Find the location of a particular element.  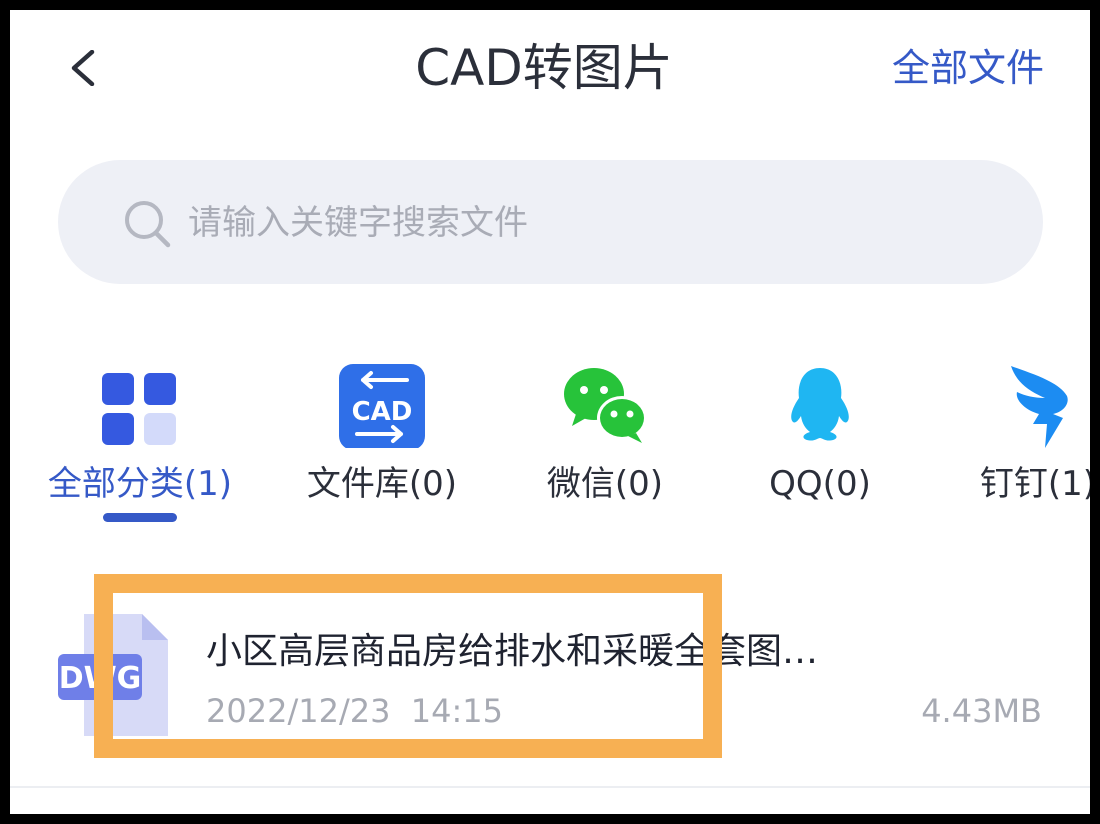

tab-label: 钉钉(1) is located at coordinates (1034, 484).